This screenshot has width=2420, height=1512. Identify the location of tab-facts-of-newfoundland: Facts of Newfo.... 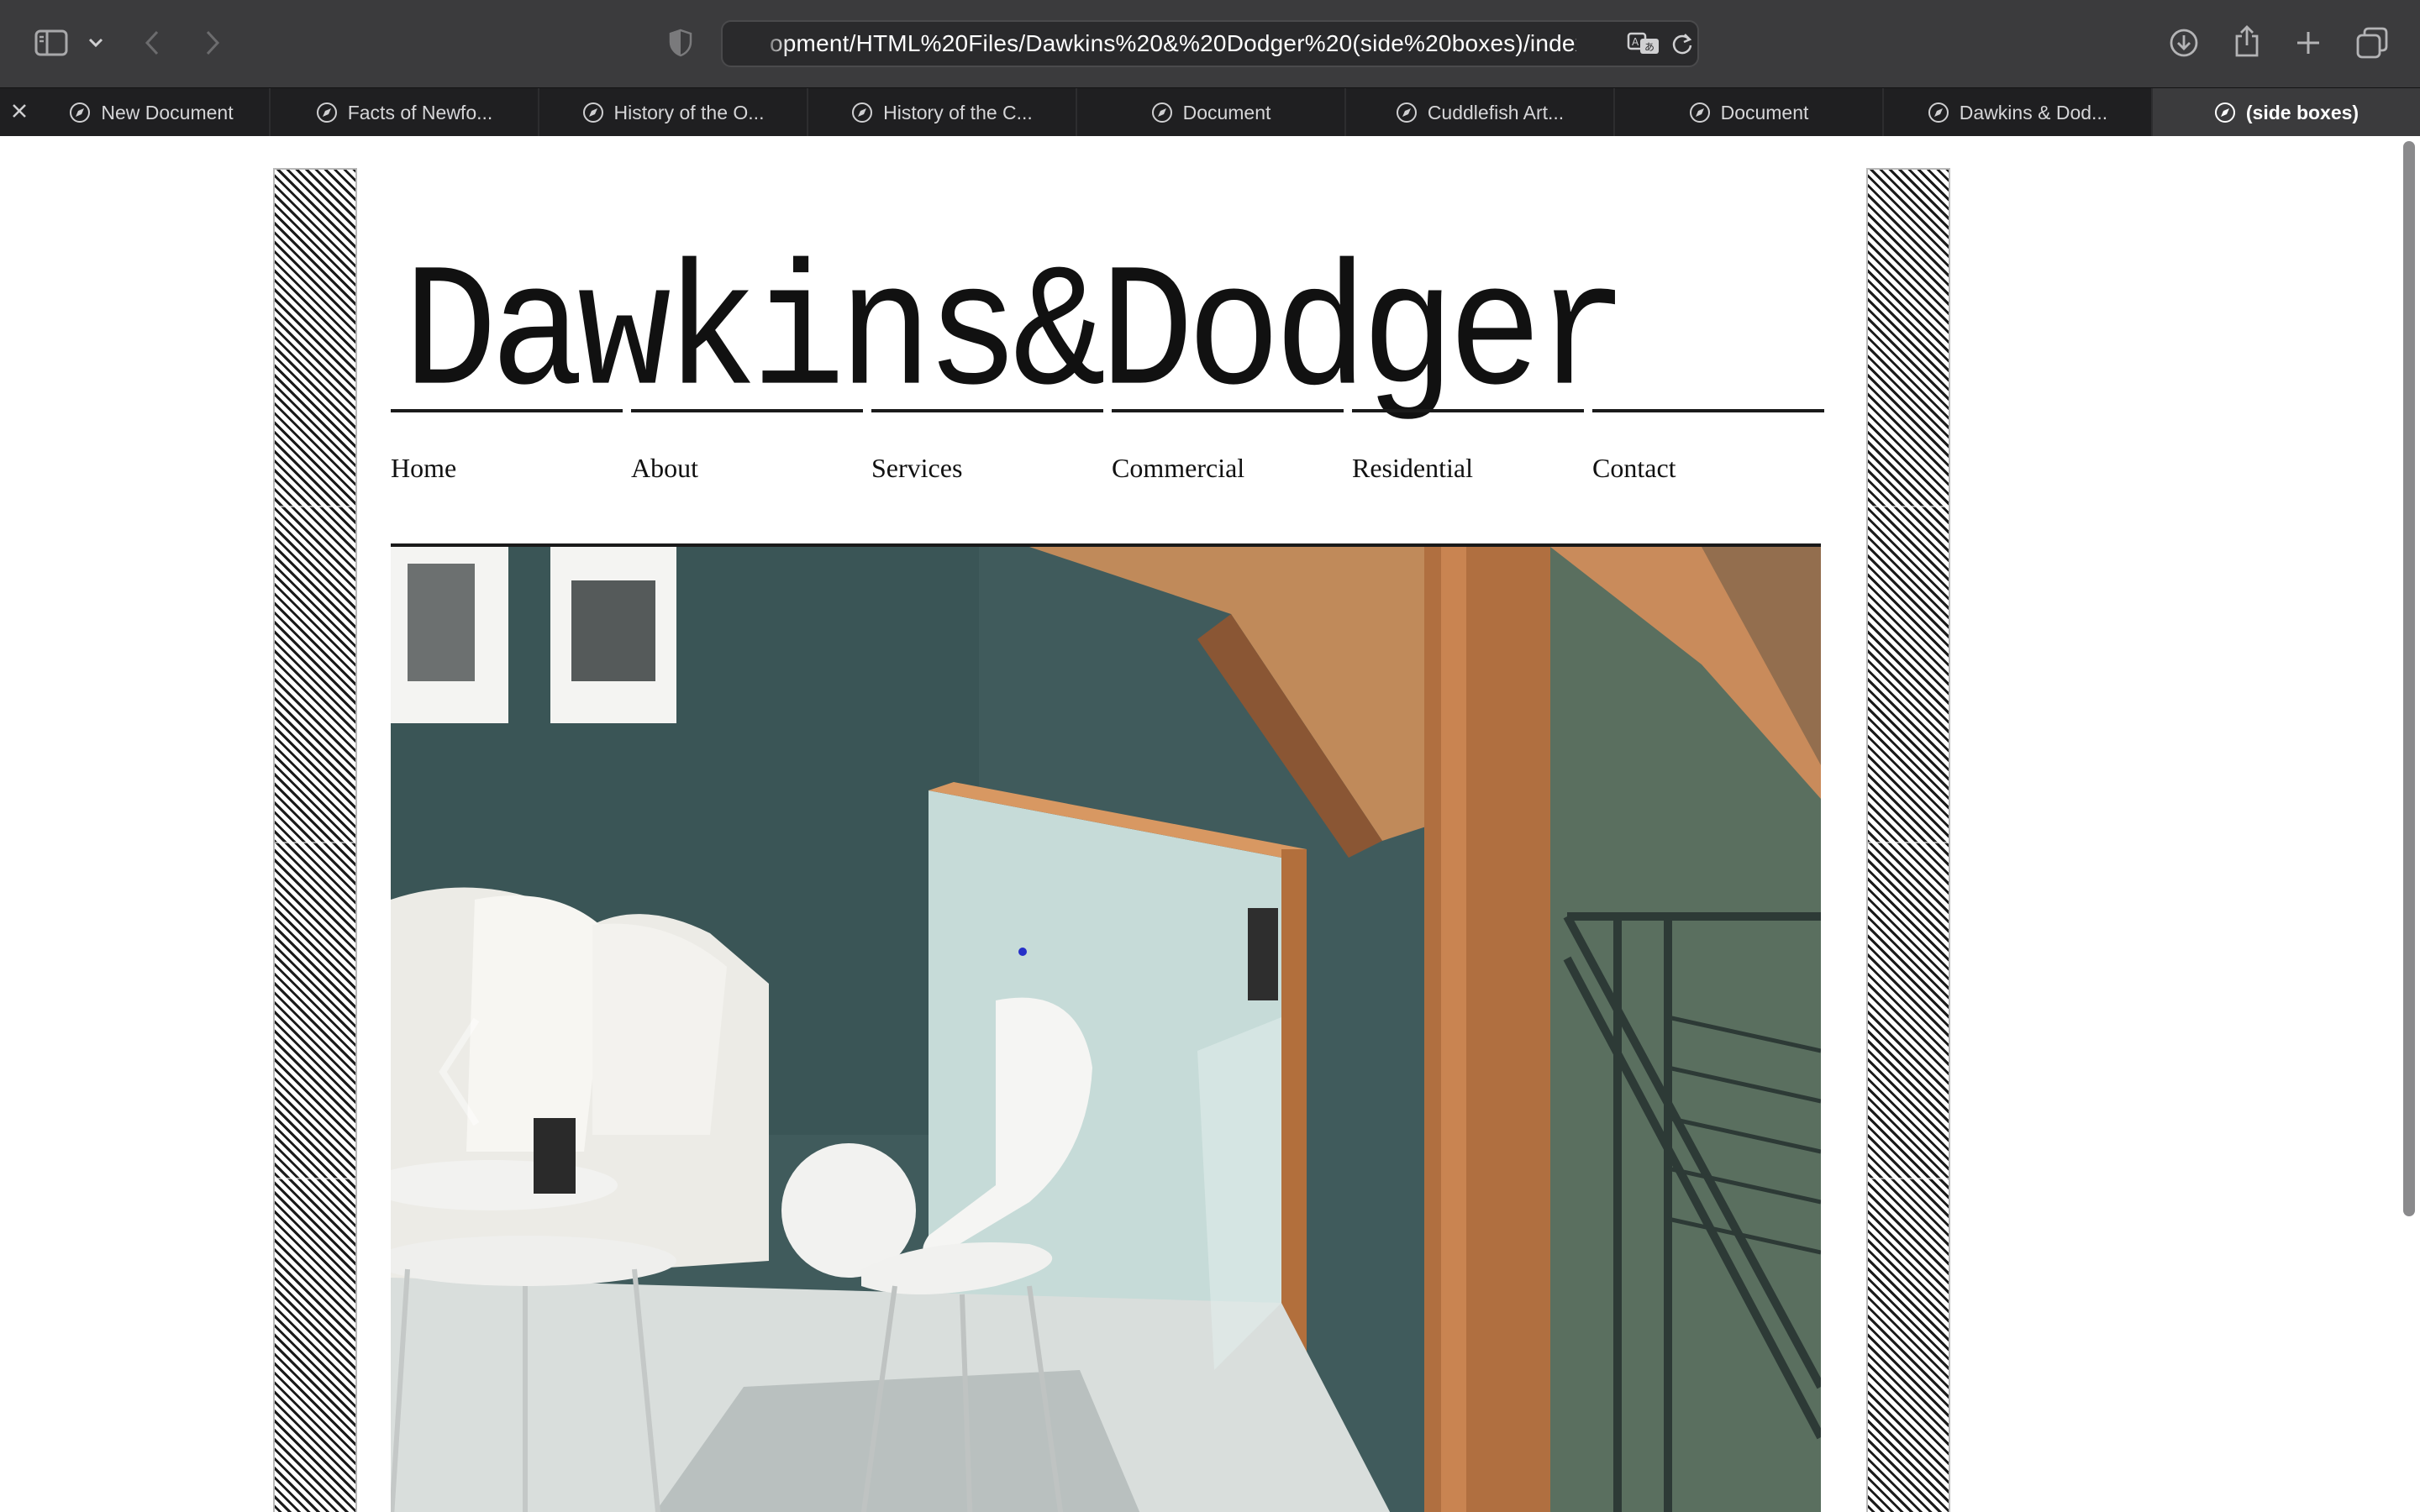
(405, 112).